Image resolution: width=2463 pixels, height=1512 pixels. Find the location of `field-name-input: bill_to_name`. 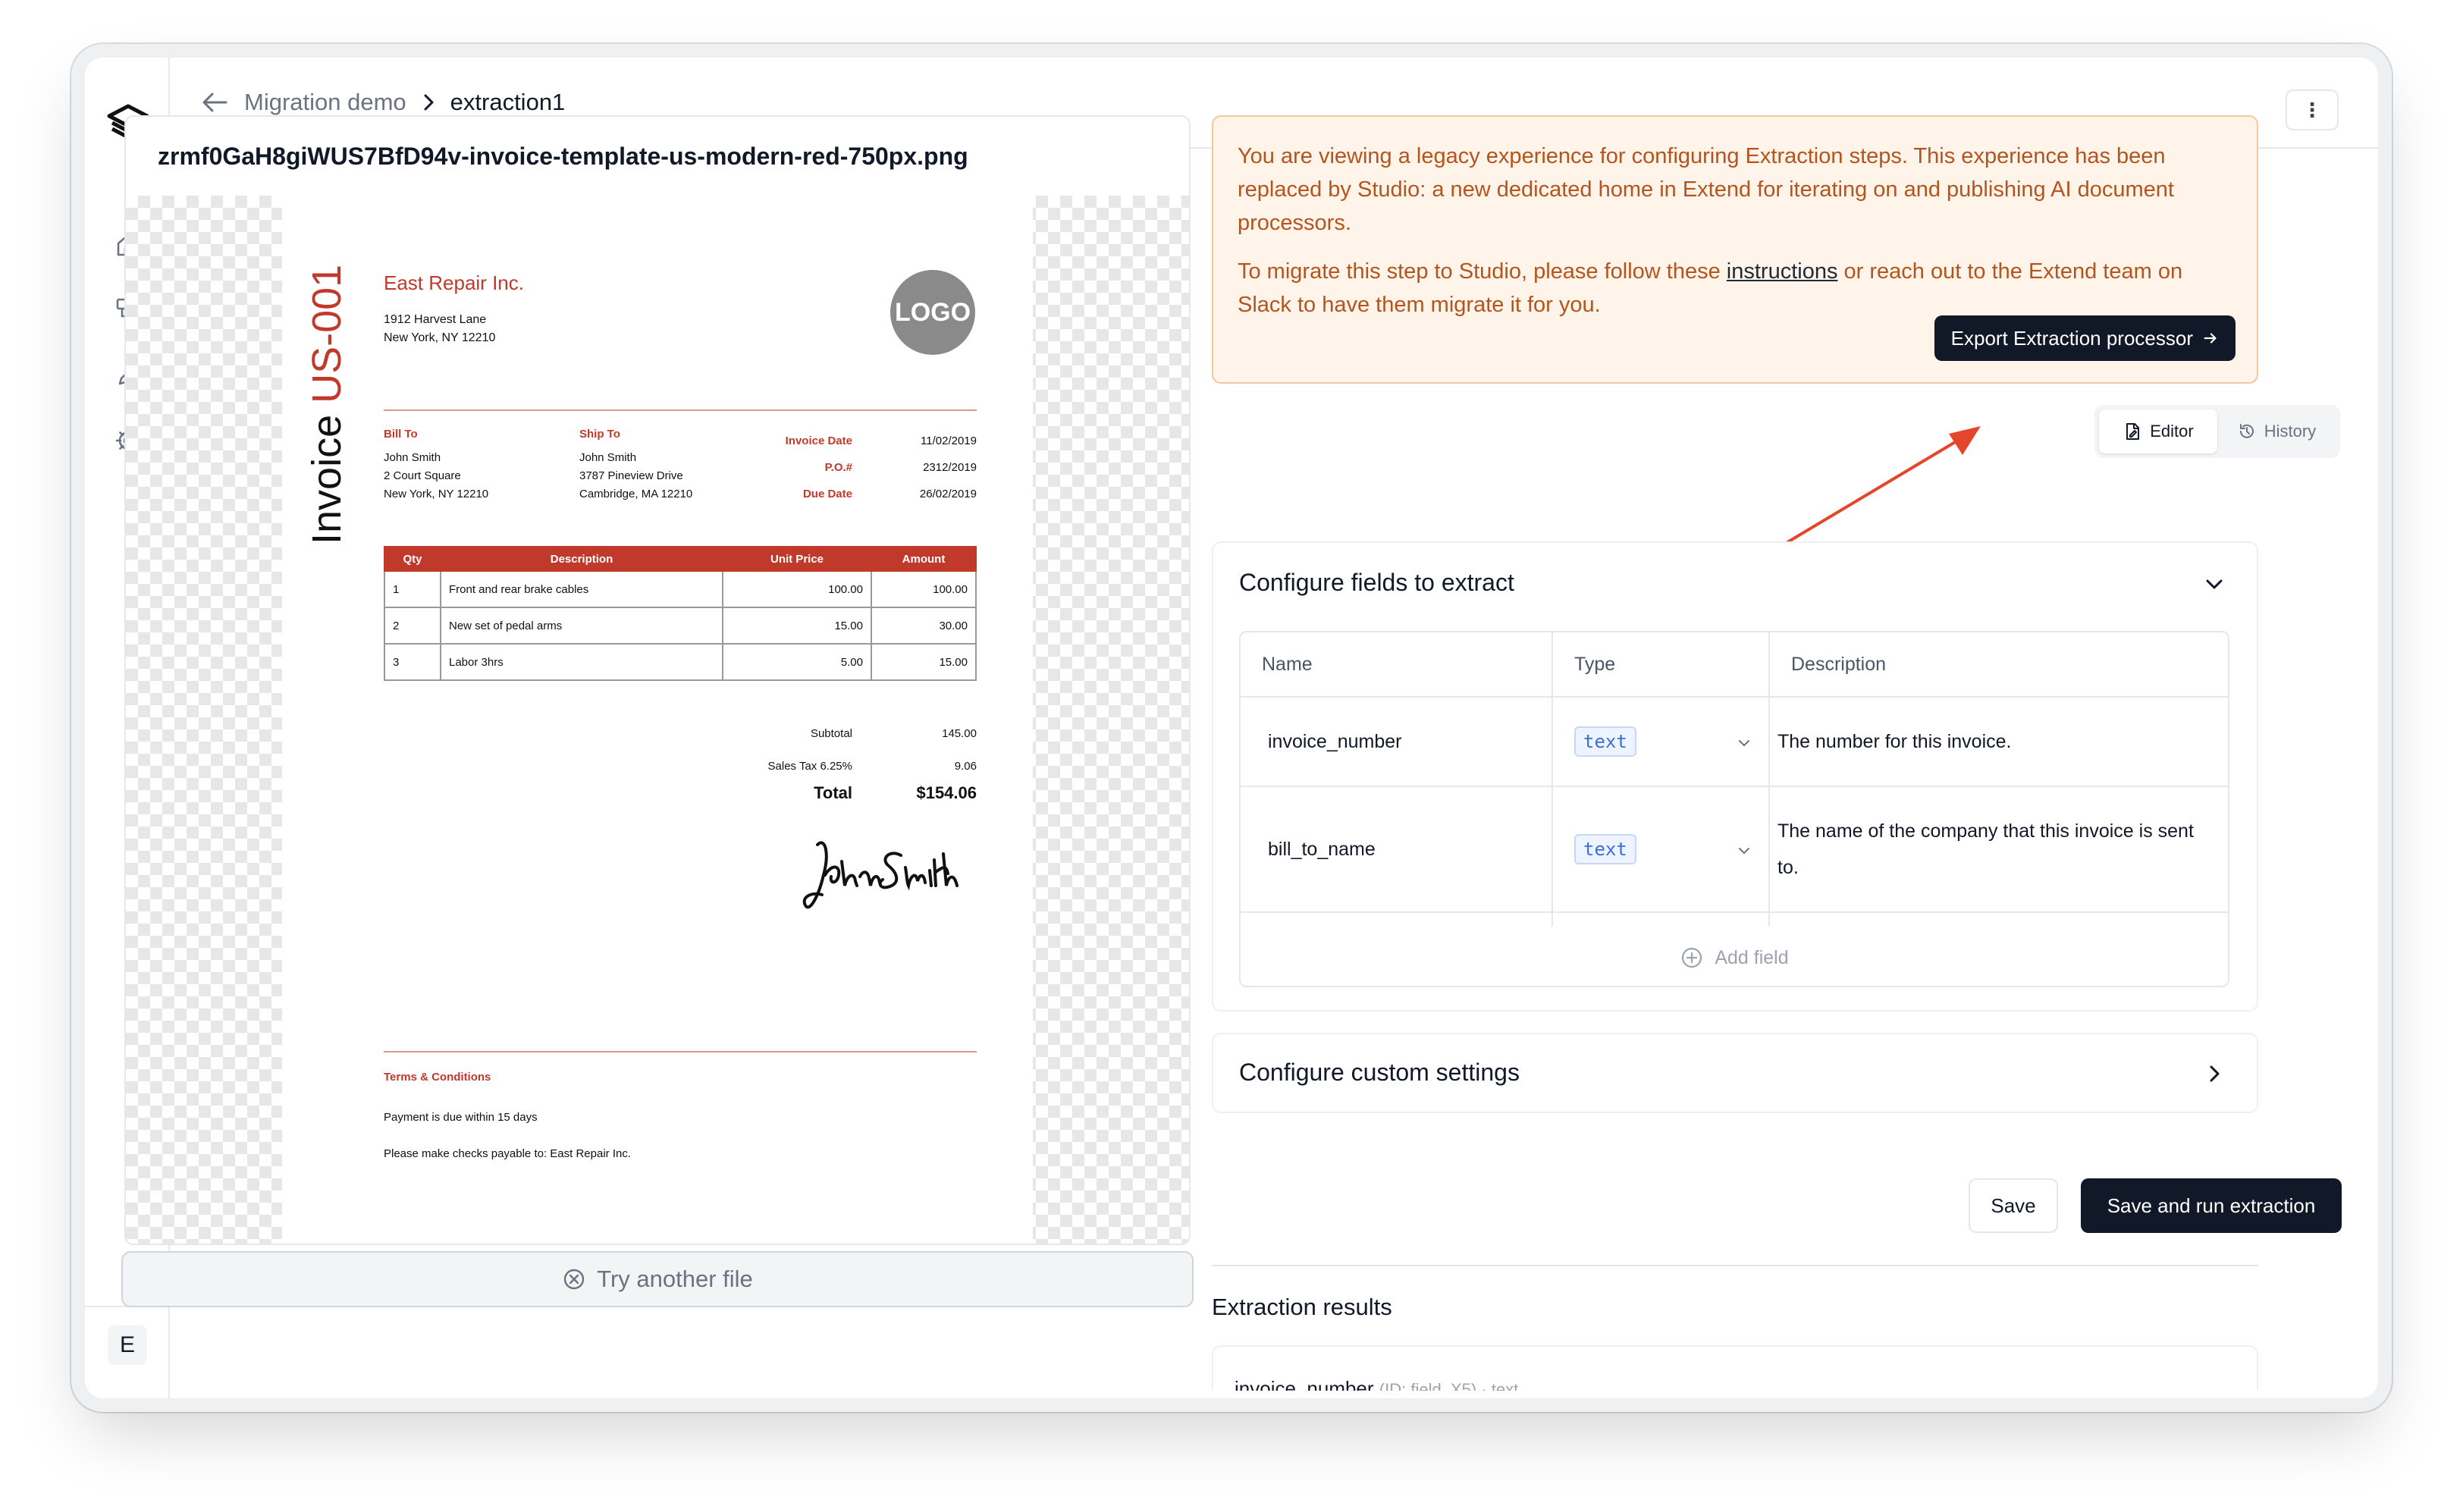

field-name-input: bill_to_name is located at coordinates (1322, 849).